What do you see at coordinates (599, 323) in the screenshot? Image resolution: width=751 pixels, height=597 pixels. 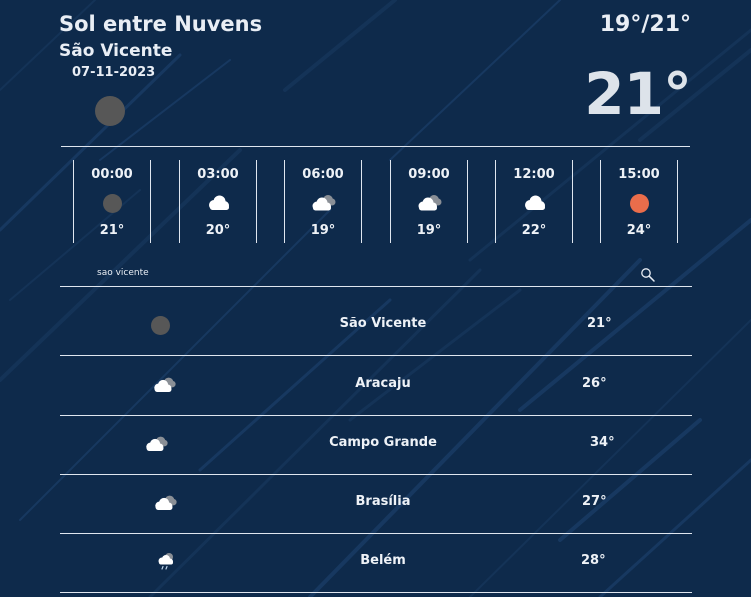 I see `city-temp: 21°` at bounding box center [599, 323].